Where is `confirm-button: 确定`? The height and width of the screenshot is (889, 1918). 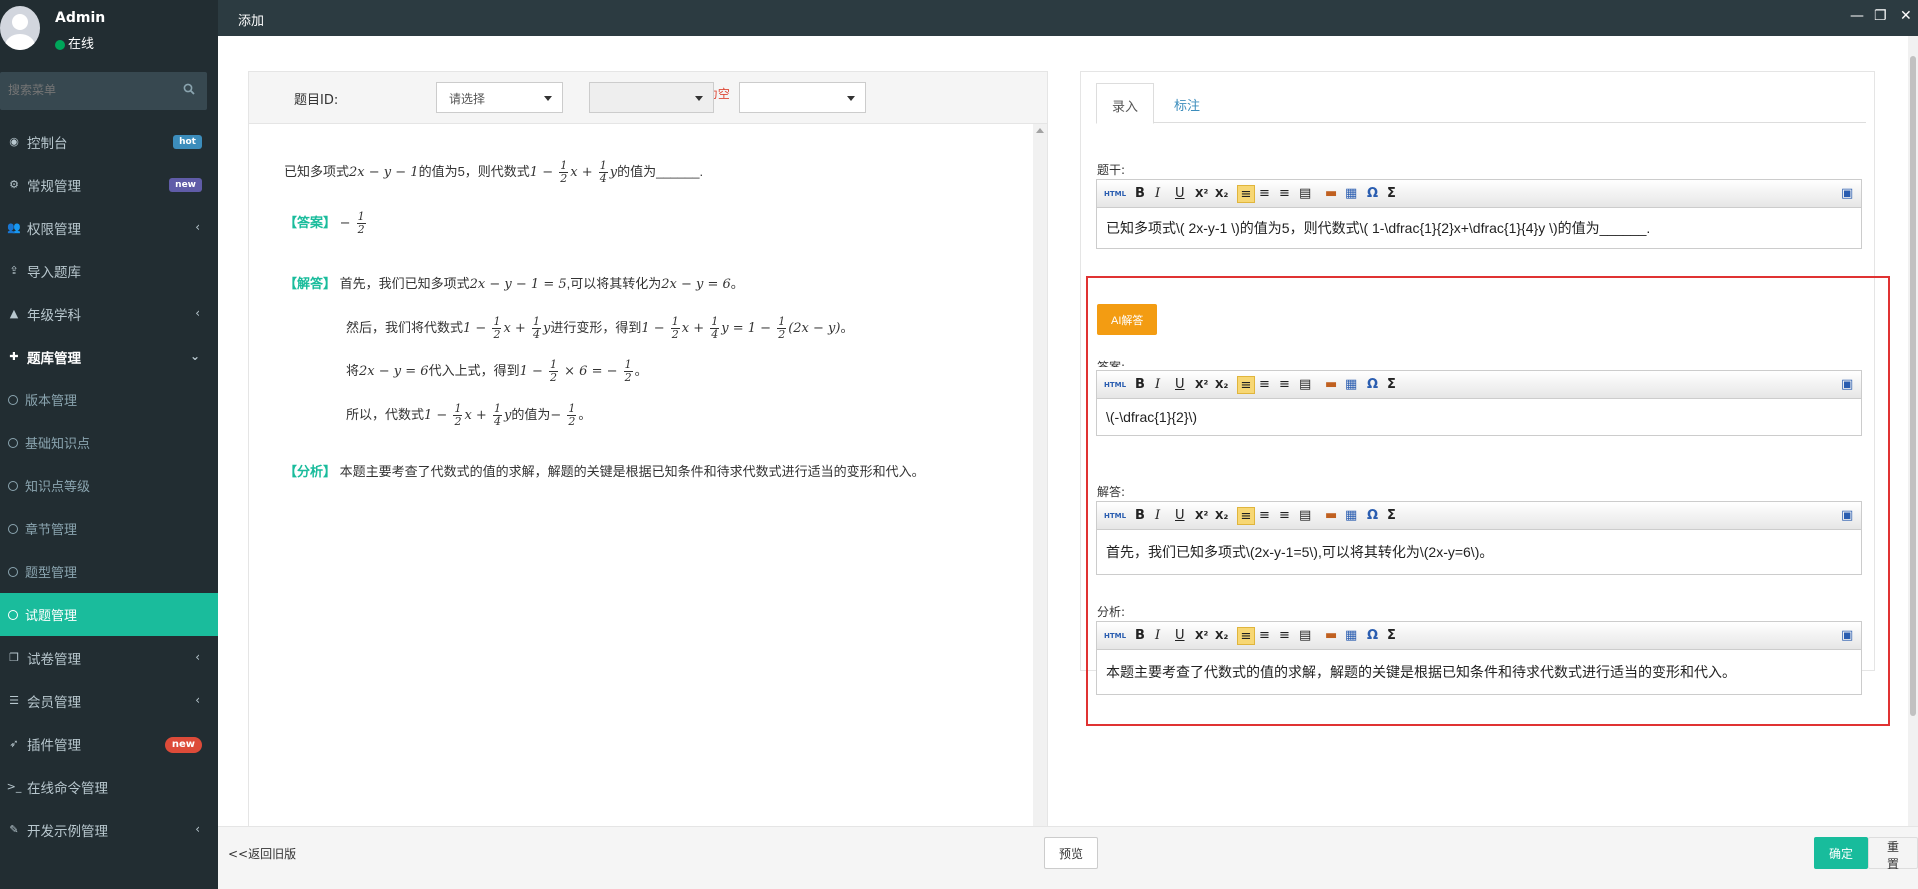
confirm-button: 确定 is located at coordinates (1841, 853).